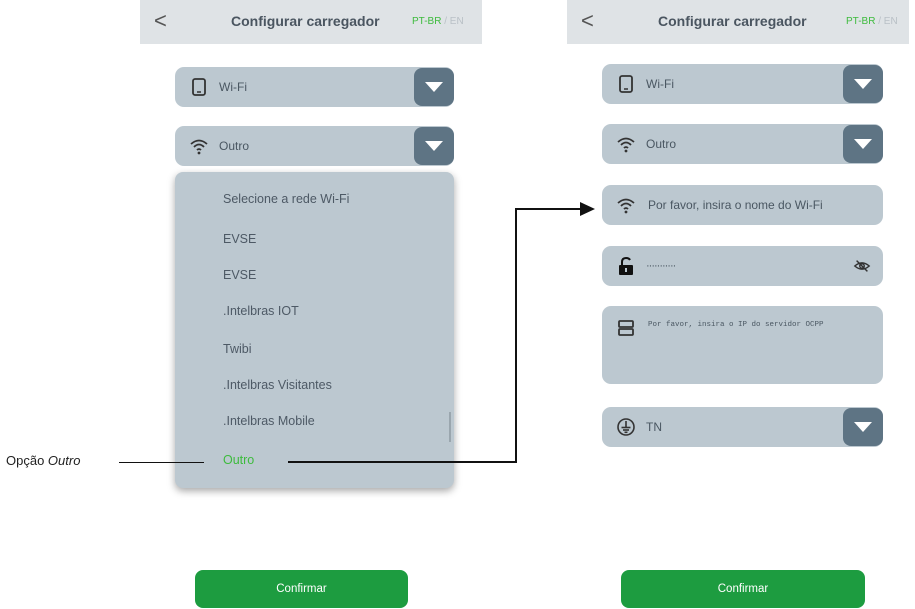  Describe the element at coordinates (742, 266) in the screenshot. I see `password-input: ···········` at that location.